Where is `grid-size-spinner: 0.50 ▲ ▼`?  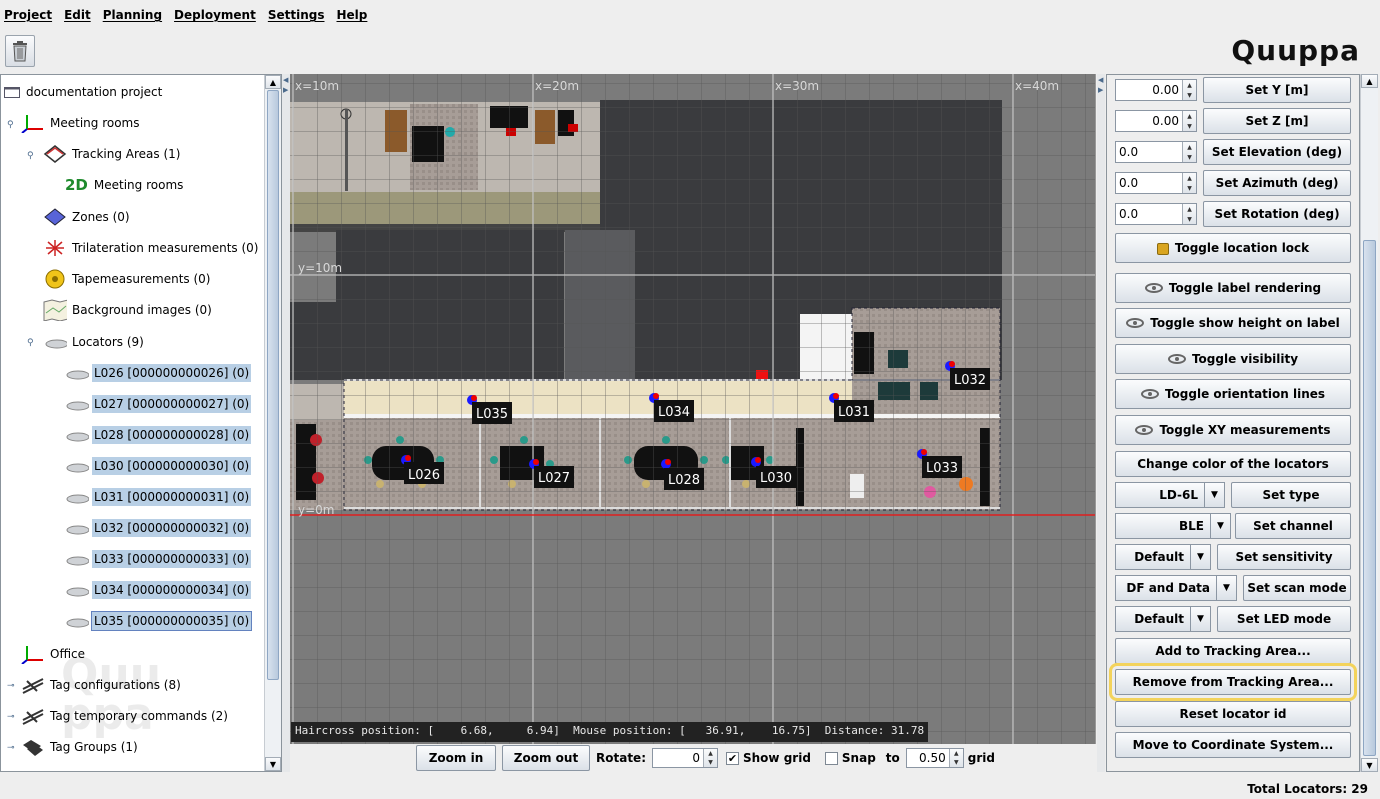 grid-size-spinner: 0.50 ▲ ▼ is located at coordinates (934, 758).